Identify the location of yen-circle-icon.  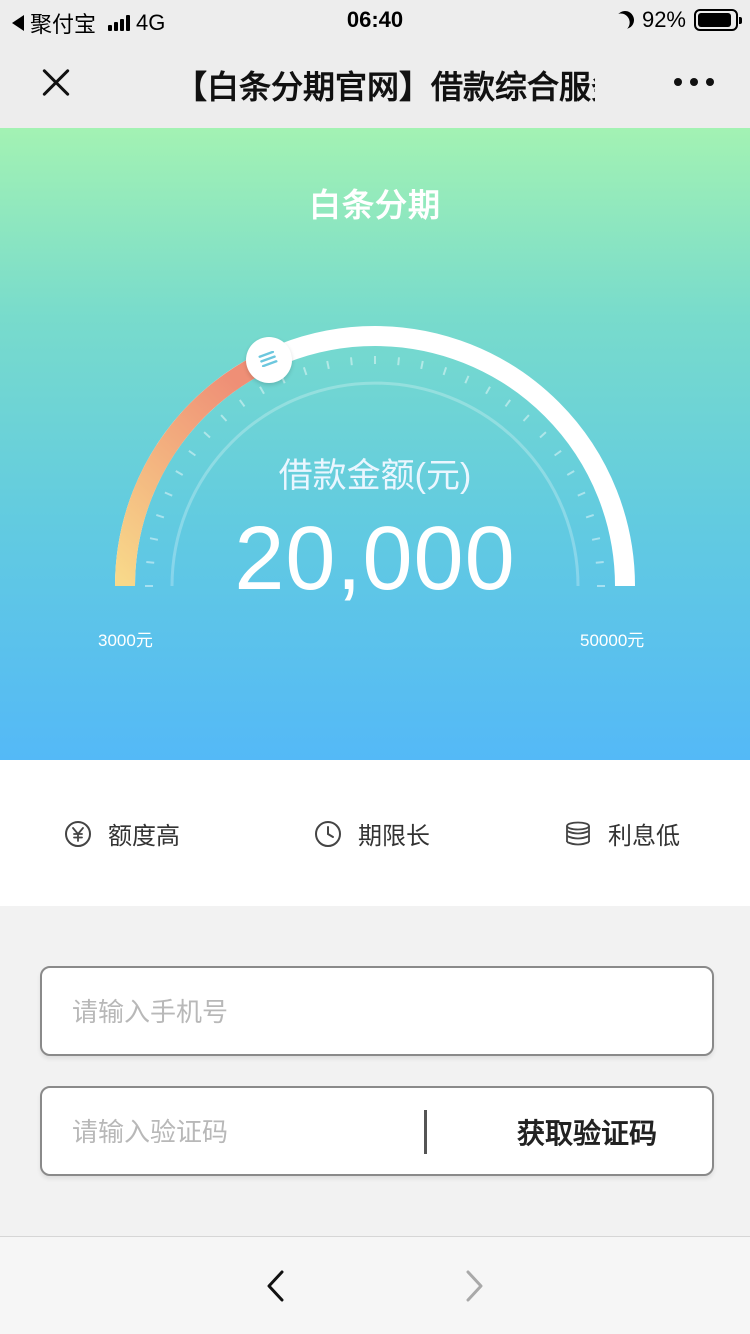
(78, 833).